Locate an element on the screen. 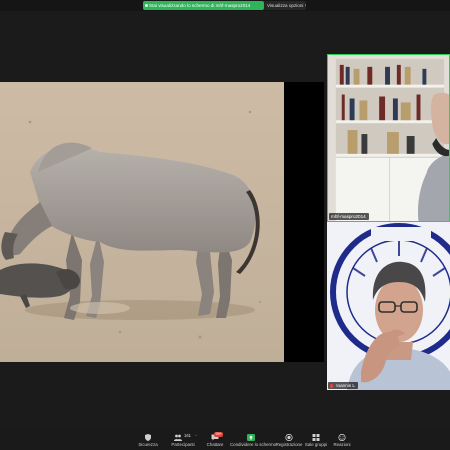  security-label: Sicurezza is located at coordinates (148, 444).